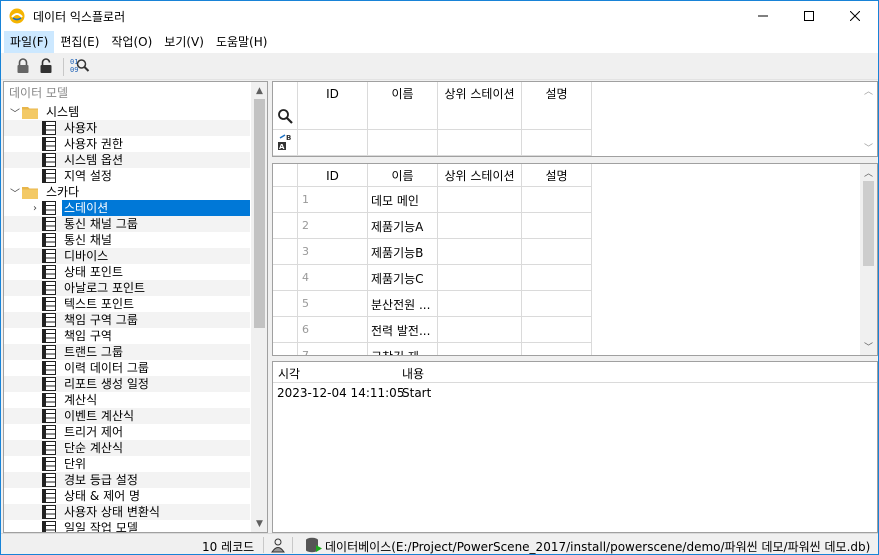 This screenshot has width=879, height=555. I want to click on tree-item: 단위, so click(127, 464).